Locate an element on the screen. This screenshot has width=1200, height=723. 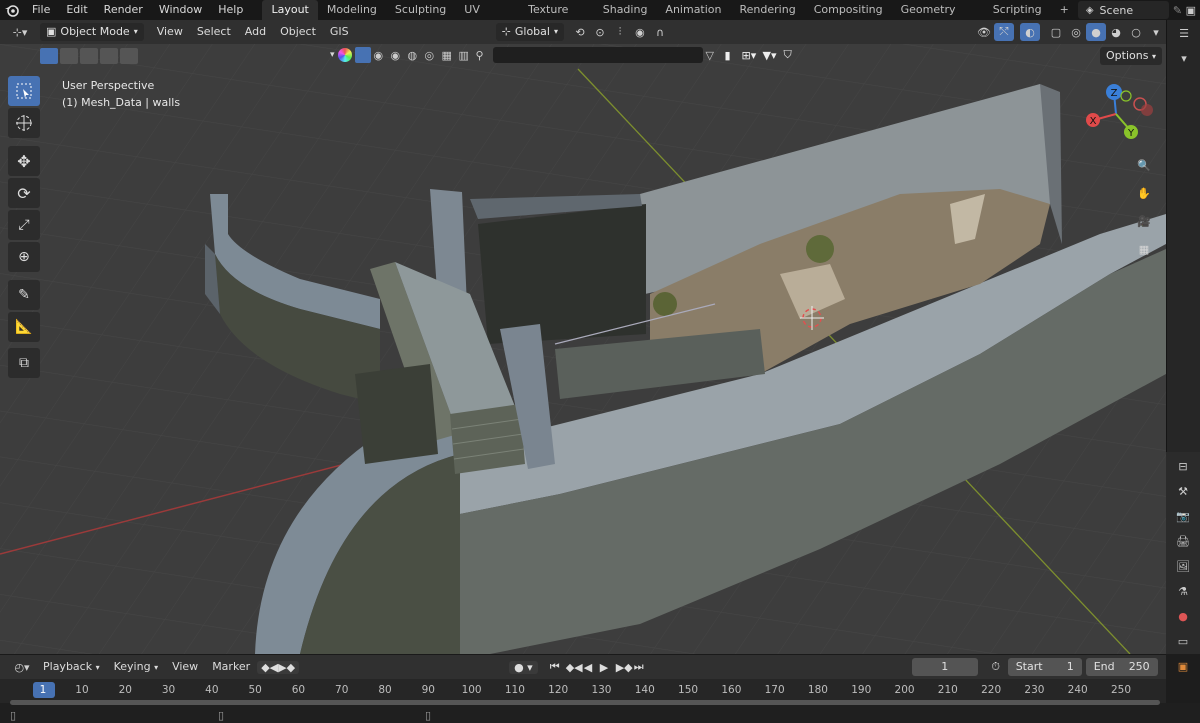
menu-playback: Playback ▾ is located at coordinates (71, 667).